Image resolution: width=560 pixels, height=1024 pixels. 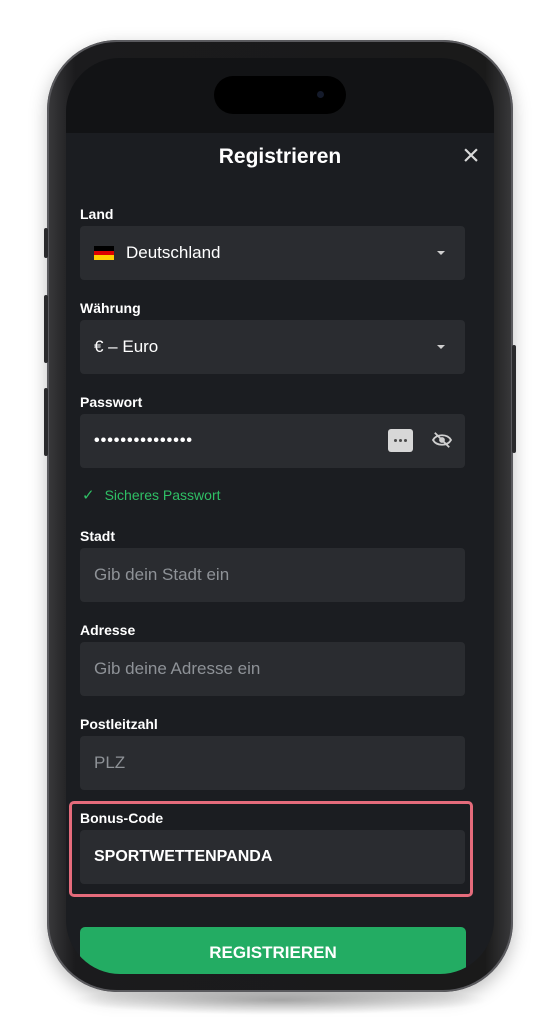 What do you see at coordinates (272, 575) in the screenshot?
I see `city-input: Gib dein Stadt ein` at bounding box center [272, 575].